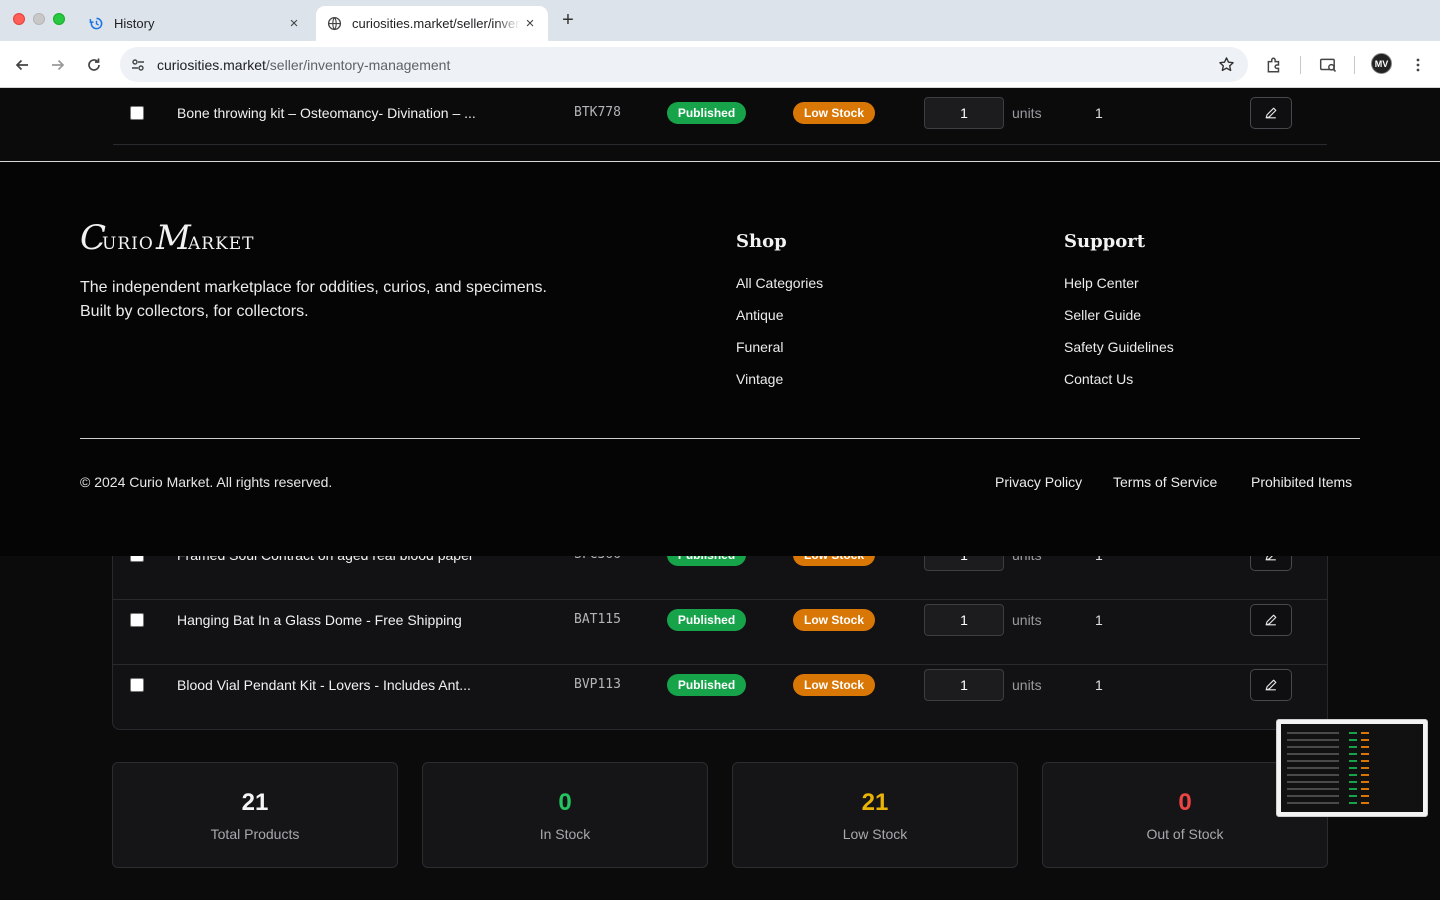 This screenshot has width=1440, height=900. I want to click on screenshot-thumbnail, so click(1352, 768).